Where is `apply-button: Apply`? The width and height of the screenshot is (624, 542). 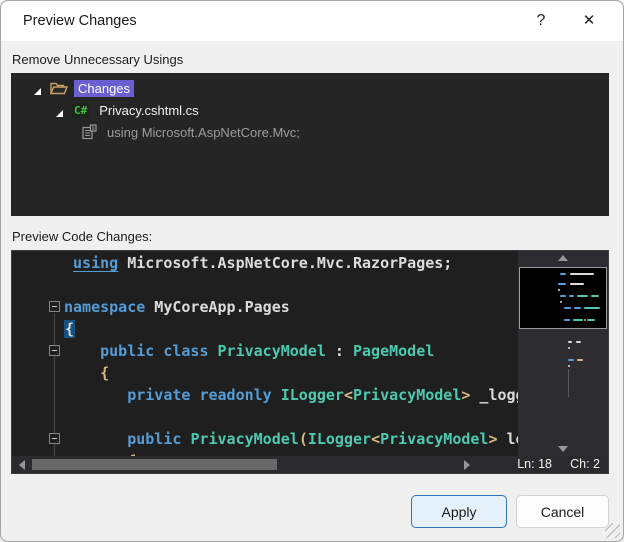
apply-button: Apply is located at coordinates (459, 511).